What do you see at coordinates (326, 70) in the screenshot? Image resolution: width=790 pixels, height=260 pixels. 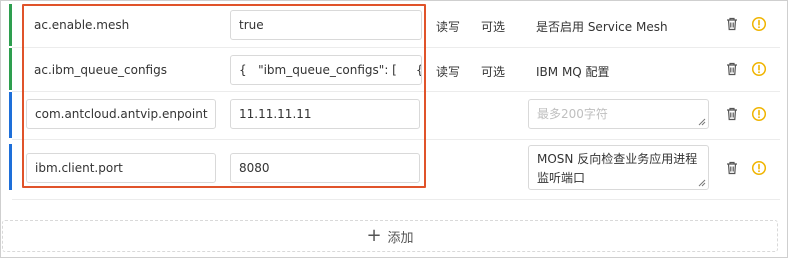 I see `config-value-input: { "ibm_queue_configs": [ {` at bounding box center [326, 70].